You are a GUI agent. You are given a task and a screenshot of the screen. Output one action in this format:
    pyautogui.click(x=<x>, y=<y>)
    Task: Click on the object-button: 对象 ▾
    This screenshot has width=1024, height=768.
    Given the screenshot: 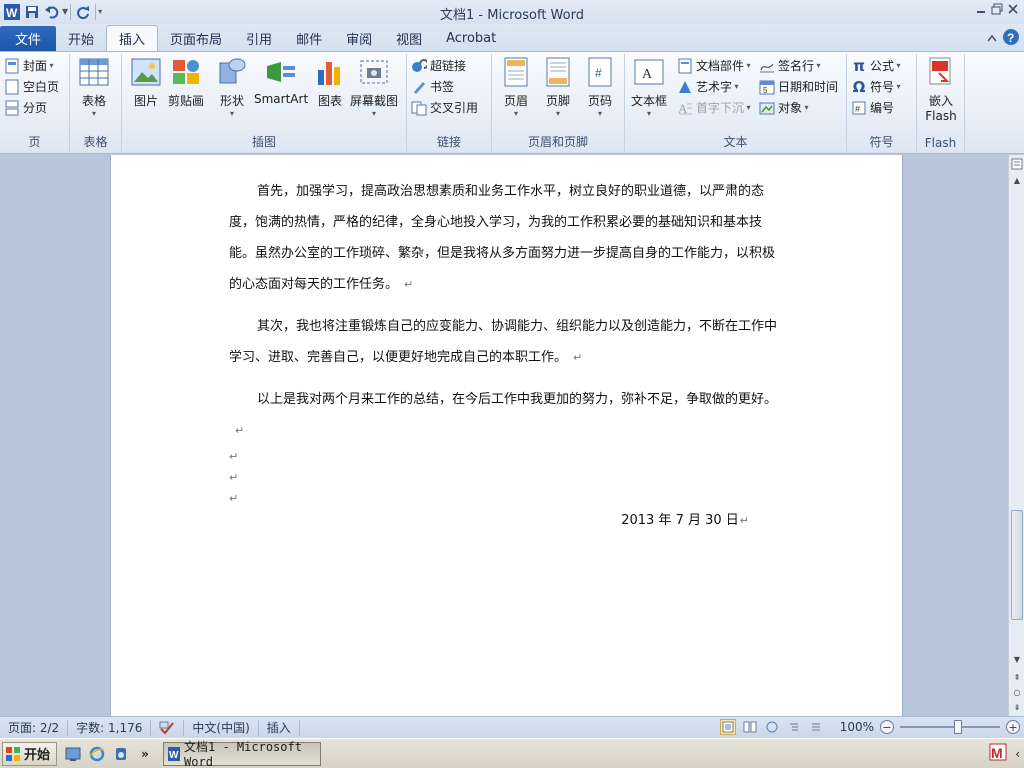 What is the action you would take?
    pyautogui.click(x=796, y=107)
    